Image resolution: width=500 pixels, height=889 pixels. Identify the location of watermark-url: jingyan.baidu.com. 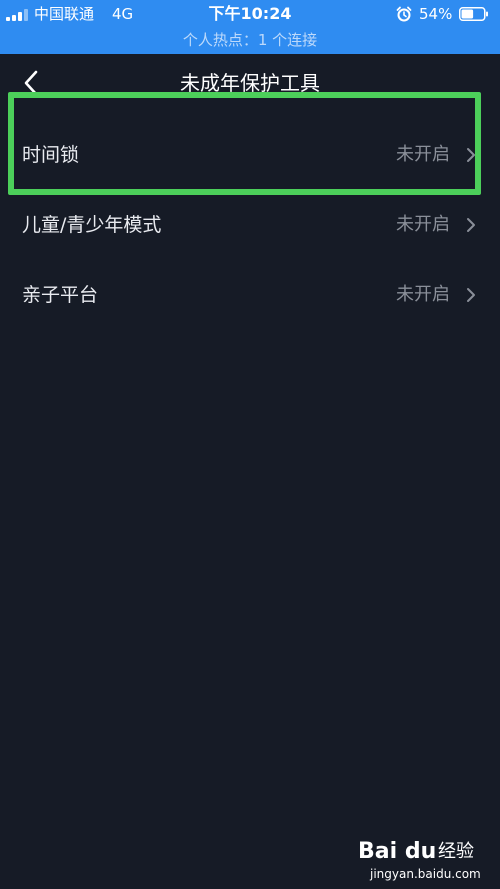
(425, 874).